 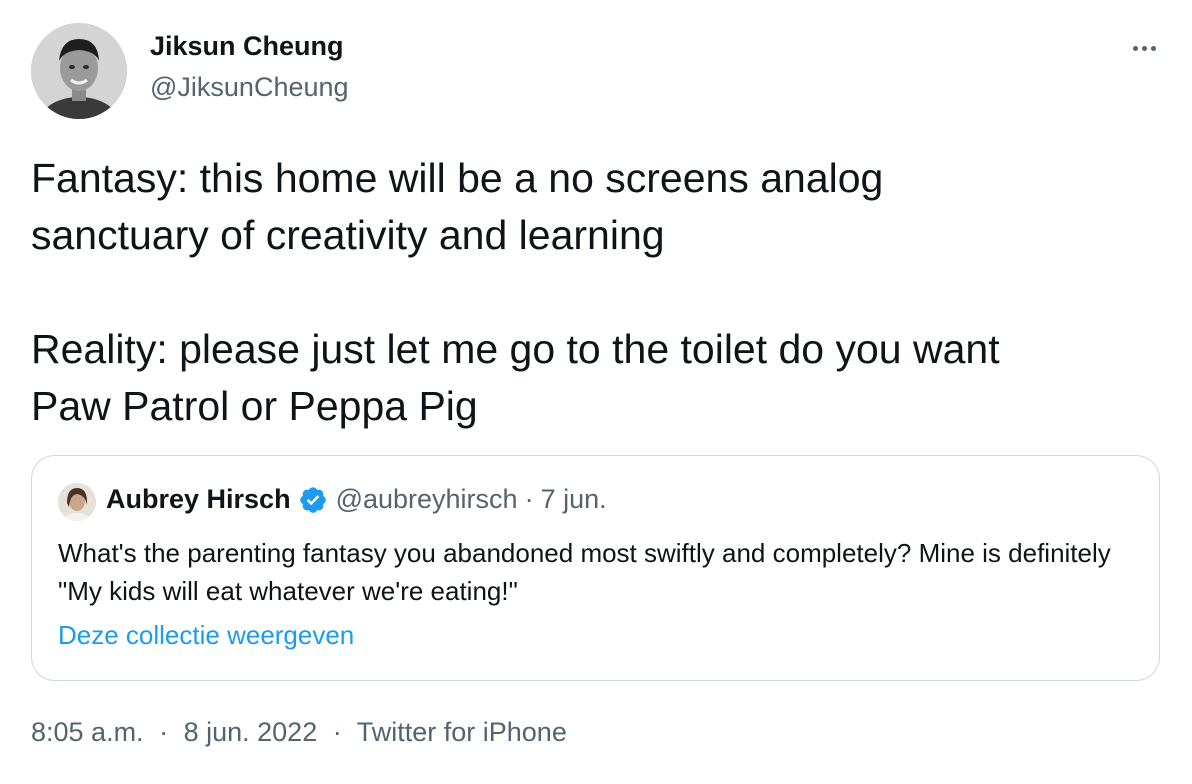 I want to click on quote-header: Aubrey Hirsch @aubreyhirsch · 7 jun., so click(x=356, y=499).